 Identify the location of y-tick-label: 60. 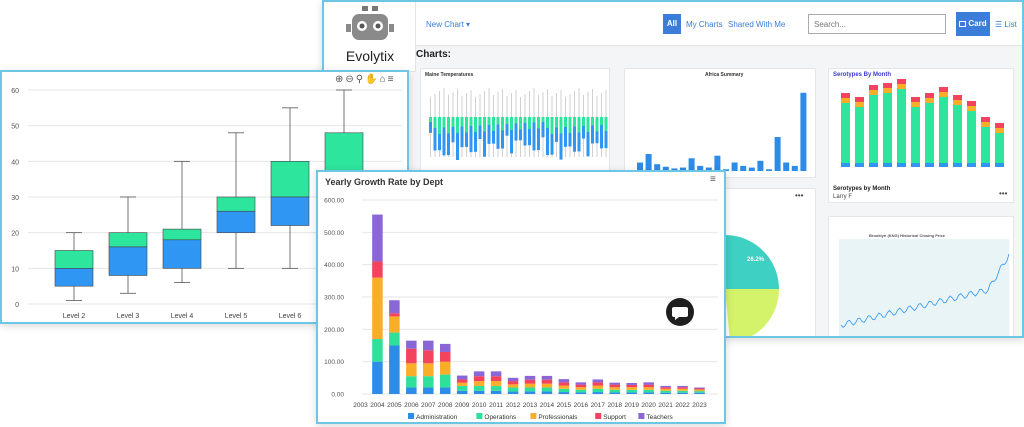
(15, 91).